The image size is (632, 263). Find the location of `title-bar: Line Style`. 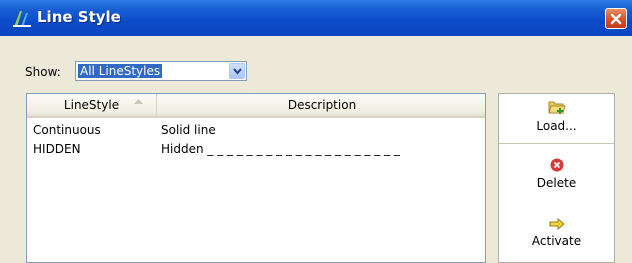

title-bar: Line Style is located at coordinates (316, 18).